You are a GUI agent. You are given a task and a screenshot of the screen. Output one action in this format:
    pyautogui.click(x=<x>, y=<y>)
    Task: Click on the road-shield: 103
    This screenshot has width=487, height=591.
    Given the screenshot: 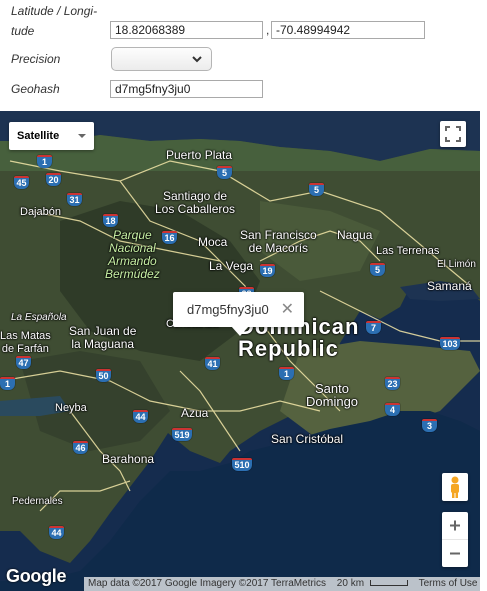 What is the action you would take?
    pyautogui.click(x=450, y=343)
    